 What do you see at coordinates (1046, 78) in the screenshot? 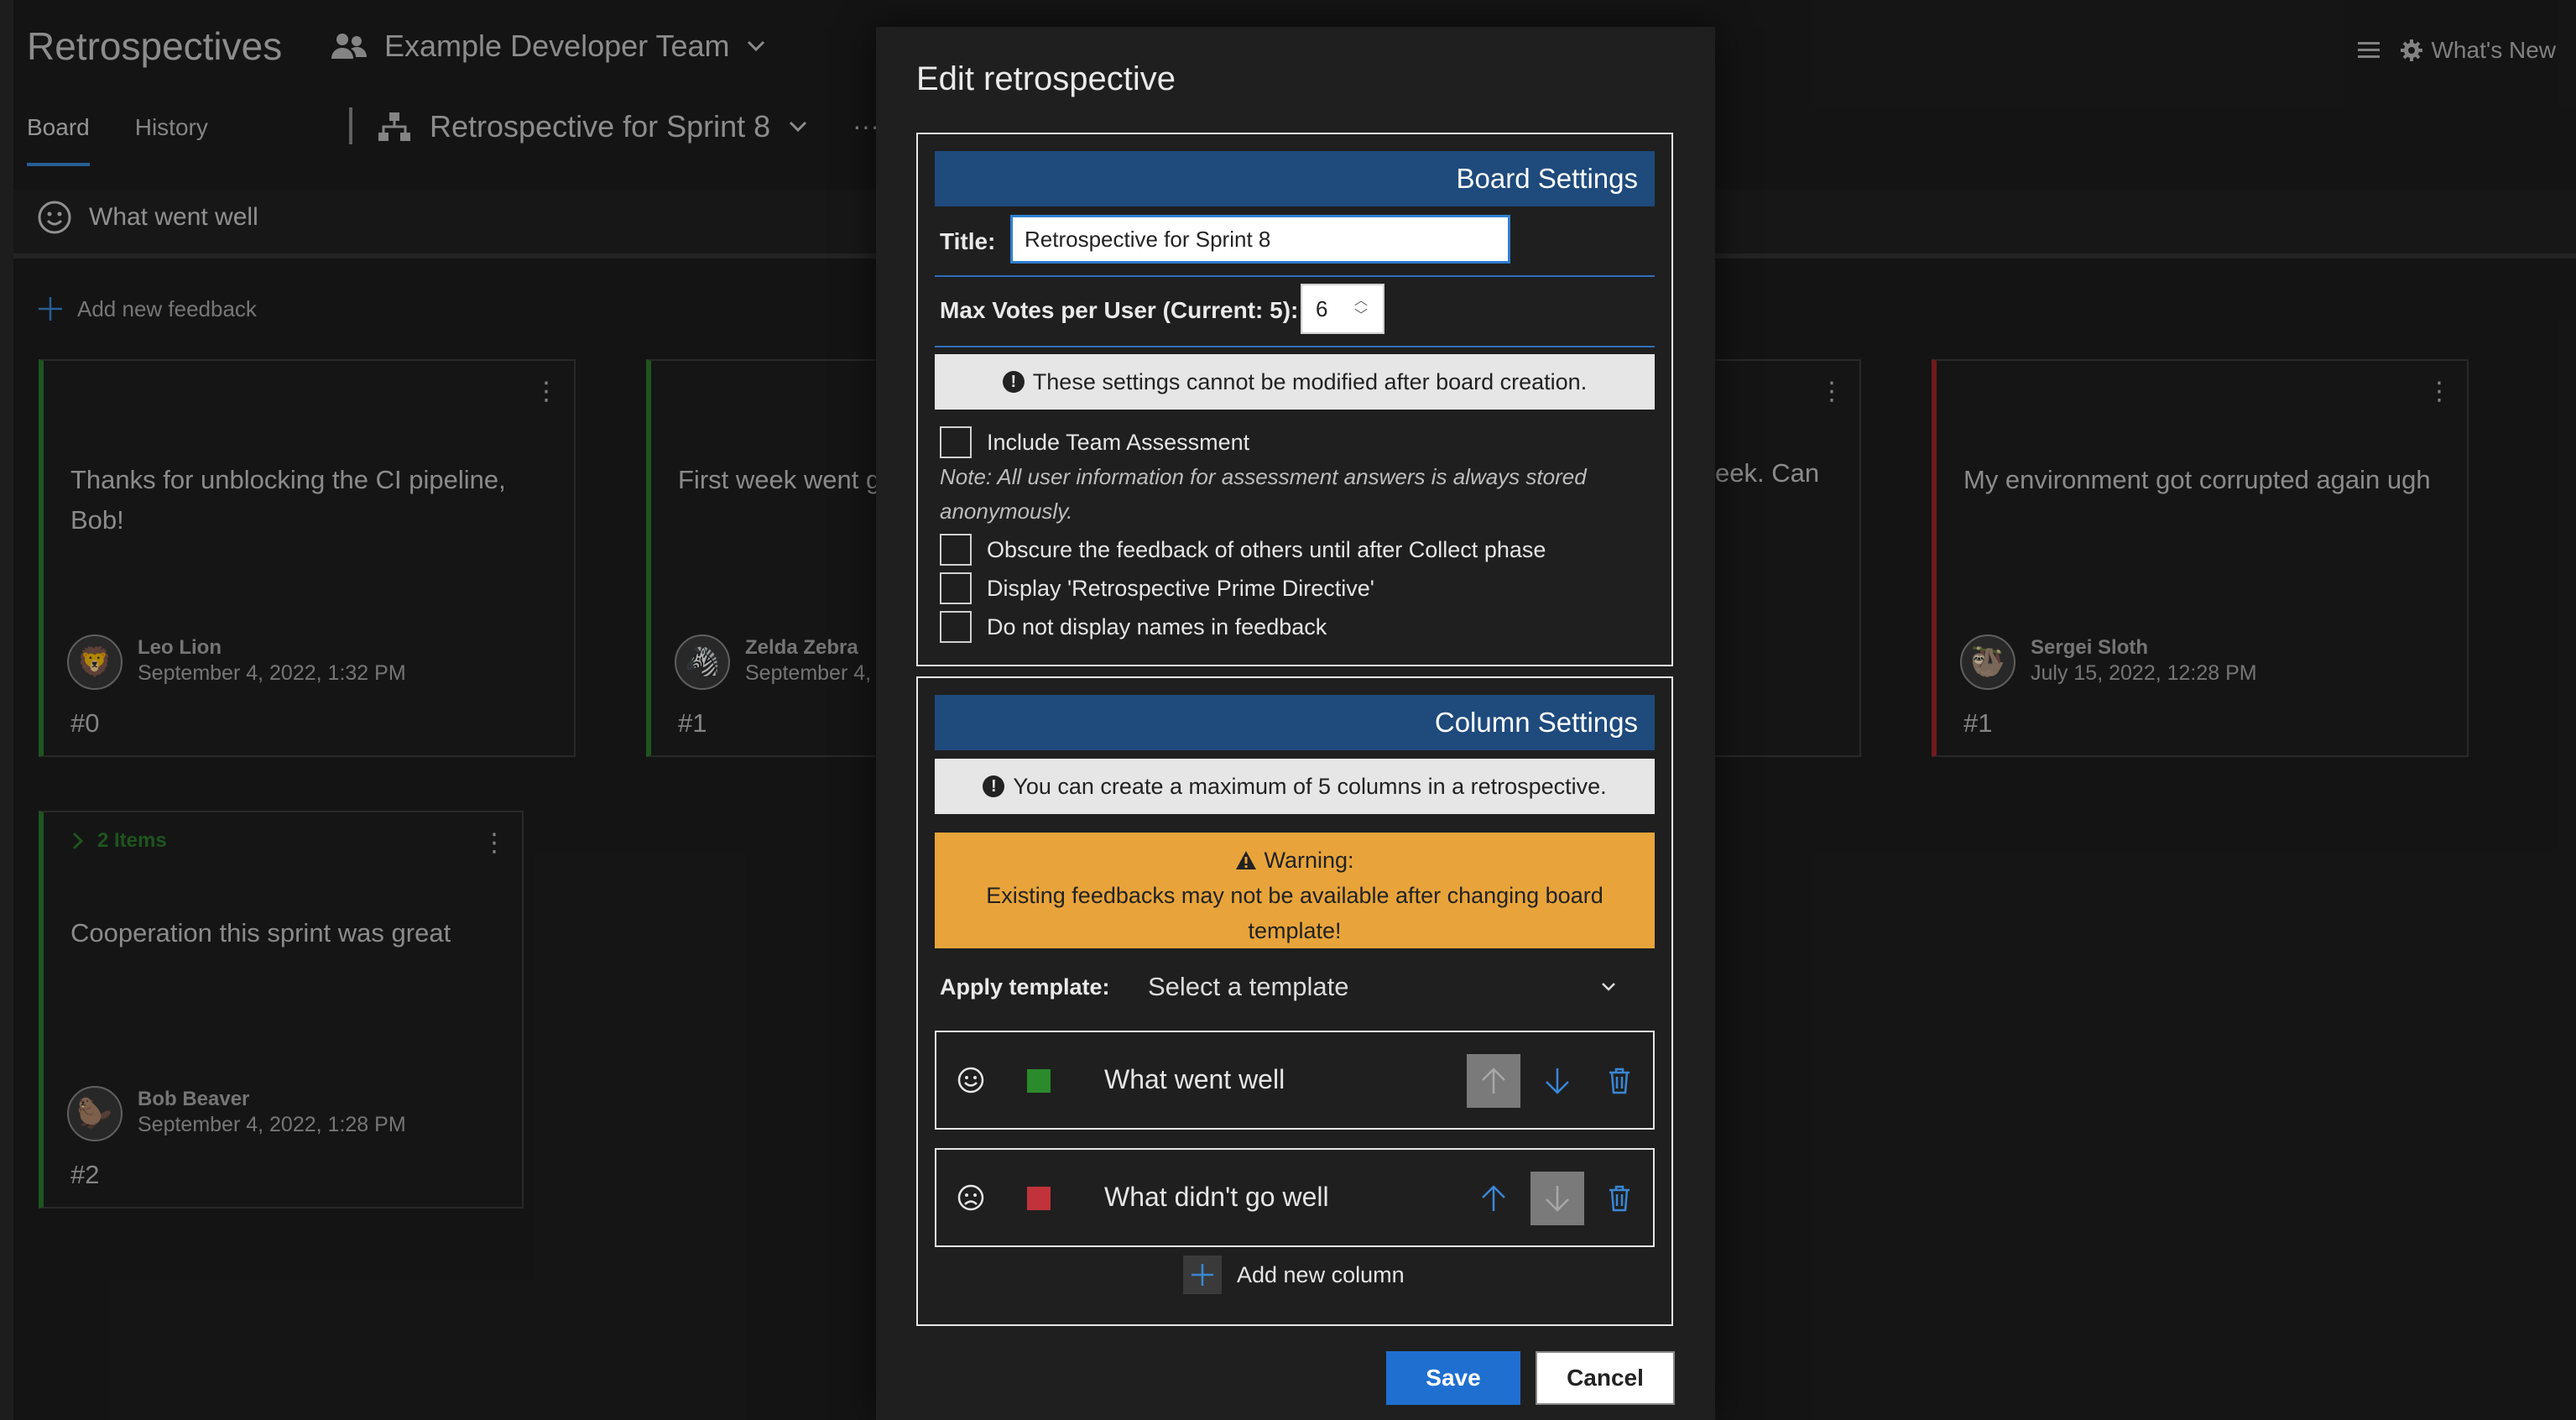
I see `dialog-title: Edit retrospective` at bounding box center [1046, 78].